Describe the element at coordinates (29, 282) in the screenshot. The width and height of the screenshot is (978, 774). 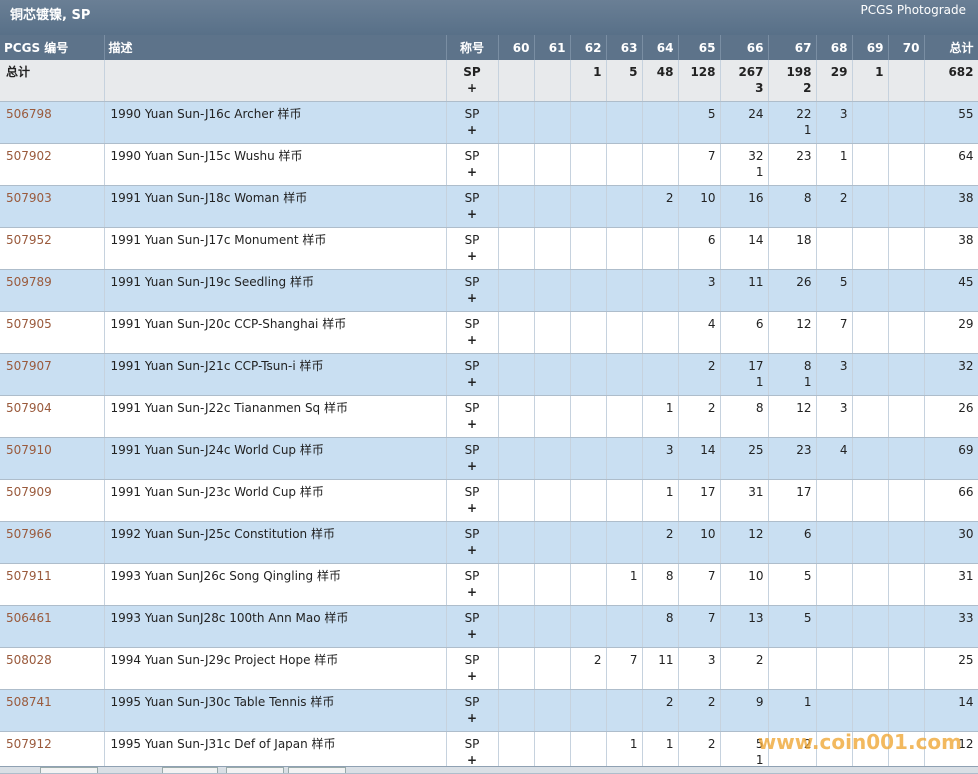
I see `pcgs-number-link: 509789` at that location.